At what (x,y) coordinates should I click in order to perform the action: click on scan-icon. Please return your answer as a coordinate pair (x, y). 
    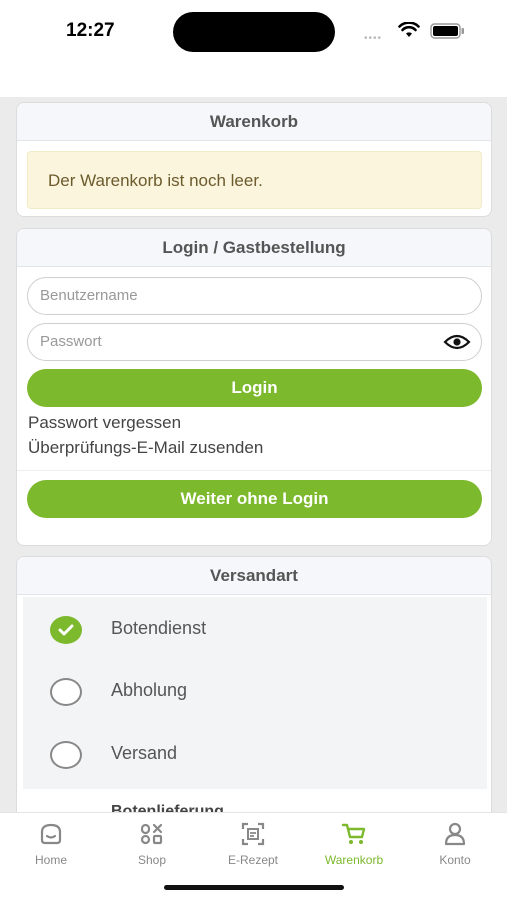
    Looking at the image, I should click on (253, 834).